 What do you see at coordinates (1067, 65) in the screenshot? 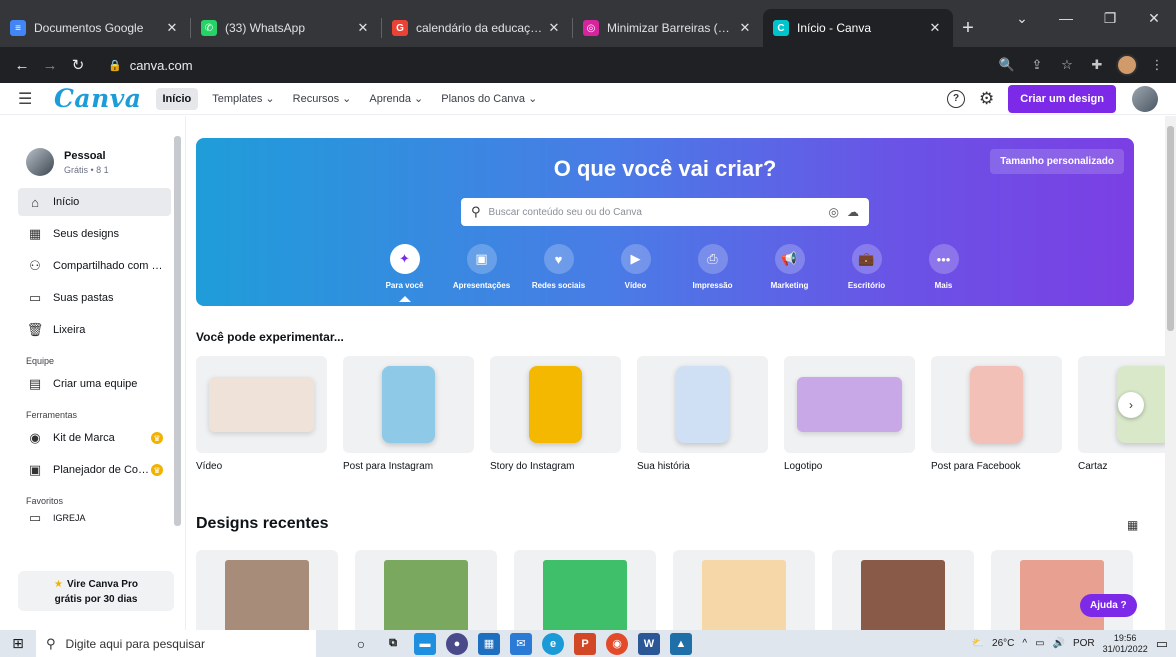
I see `bookmark-star-icon: ☆` at bounding box center [1067, 65].